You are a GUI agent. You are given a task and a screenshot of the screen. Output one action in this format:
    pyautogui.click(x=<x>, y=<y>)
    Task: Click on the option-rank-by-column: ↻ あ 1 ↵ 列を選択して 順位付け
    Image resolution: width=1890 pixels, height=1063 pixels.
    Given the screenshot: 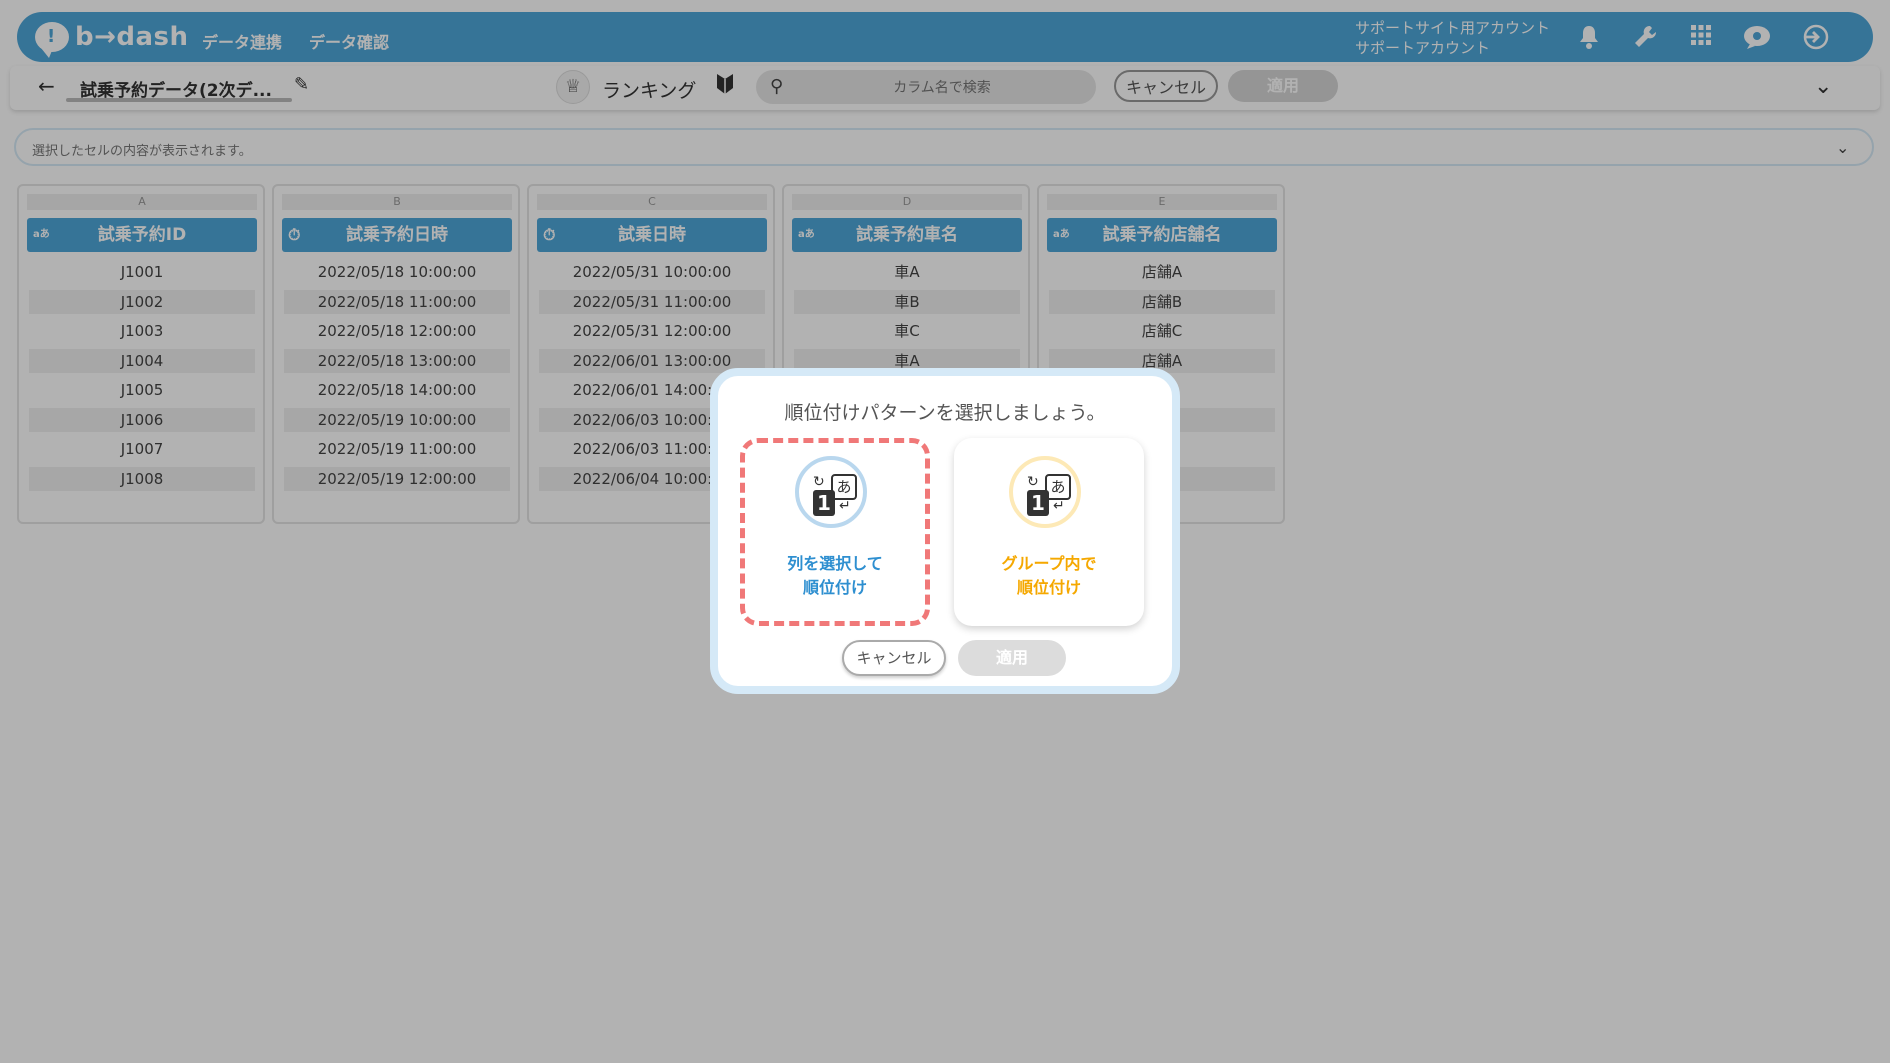 What is the action you would take?
    pyautogui.click(x=835, y=532)
    